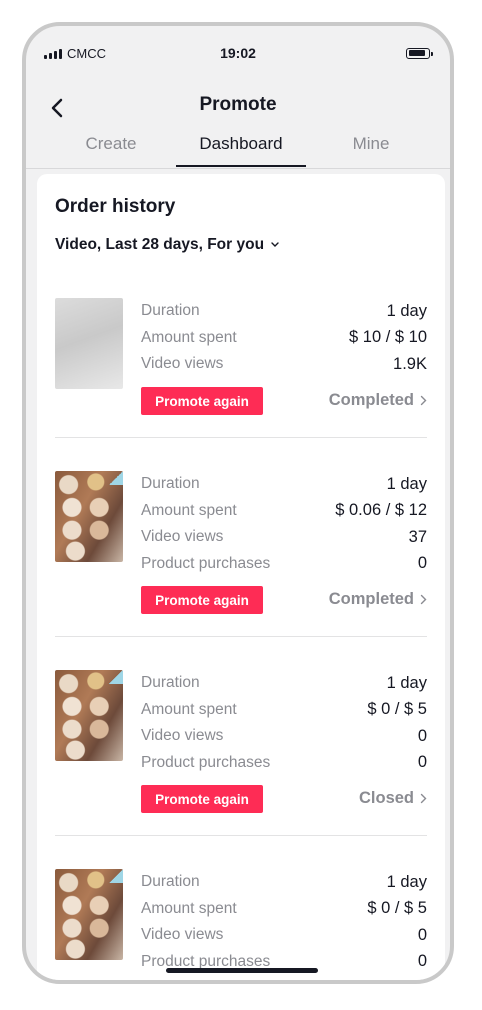 Image resolution: width=482 pixels, height=1010 pixels. Describe the element at coordinates (160, 244) in the screenshot. I see `filter-label: Video, Last 28 days, For you` at that location.